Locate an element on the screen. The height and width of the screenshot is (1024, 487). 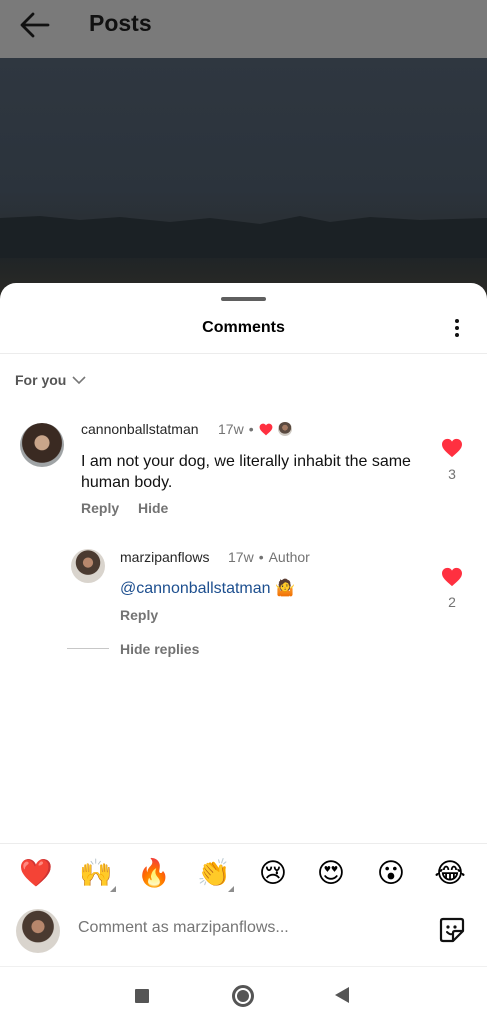
home-icon is located at coordinates (243, 996).